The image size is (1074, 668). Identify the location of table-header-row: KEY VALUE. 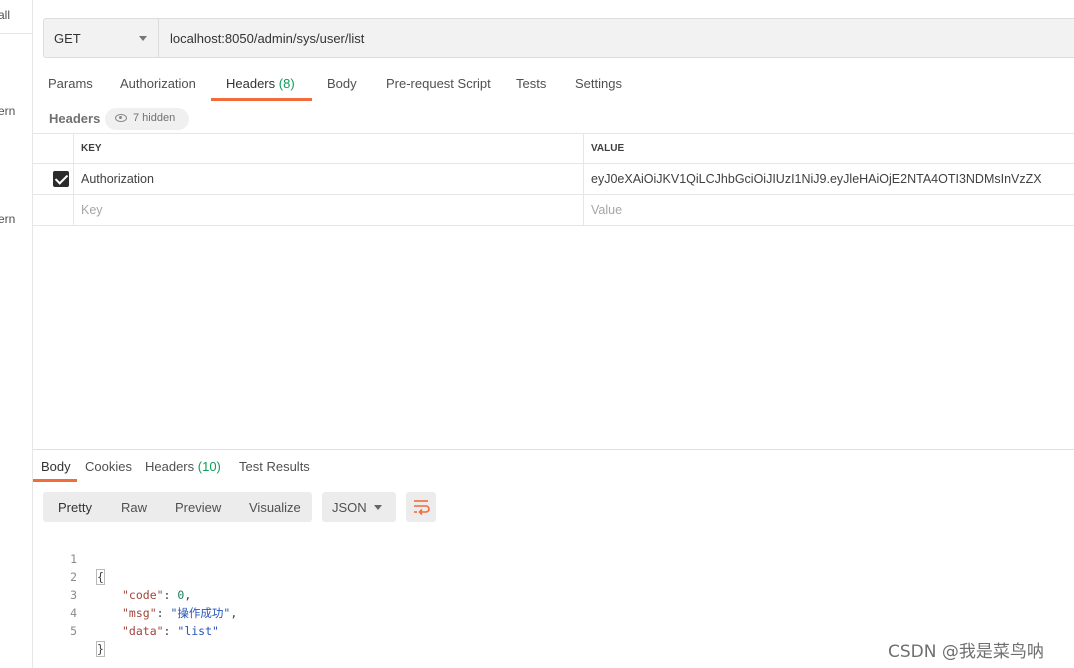
(553, 148).